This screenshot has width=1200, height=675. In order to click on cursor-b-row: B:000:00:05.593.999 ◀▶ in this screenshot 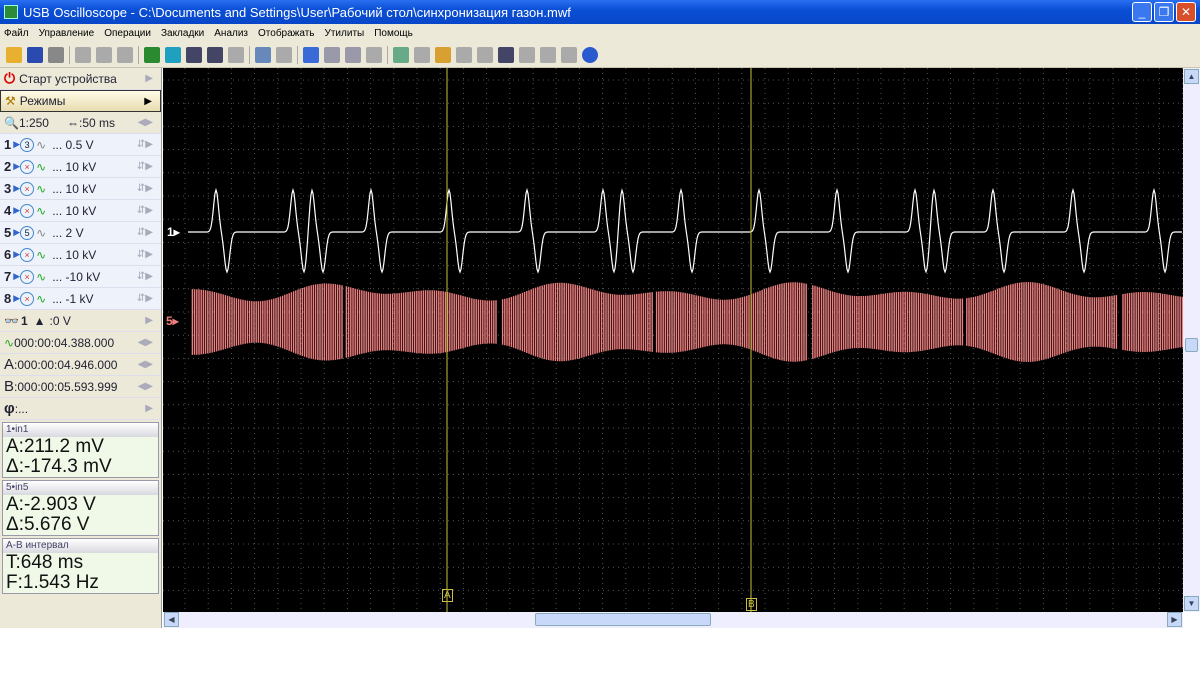, I will do `click(80, 387)`.